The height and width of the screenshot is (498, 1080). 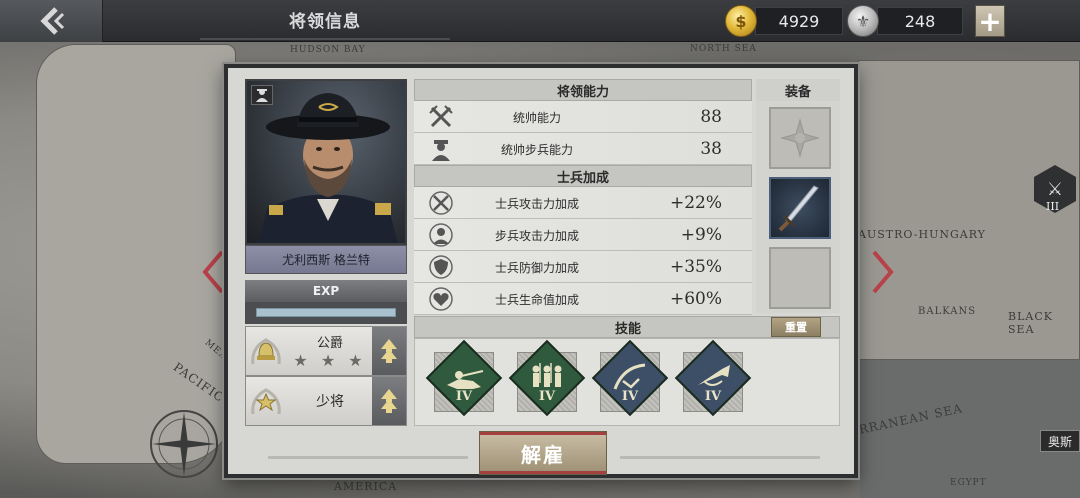 I want to click on stat-value: +35%, so click(x=695, y=267).